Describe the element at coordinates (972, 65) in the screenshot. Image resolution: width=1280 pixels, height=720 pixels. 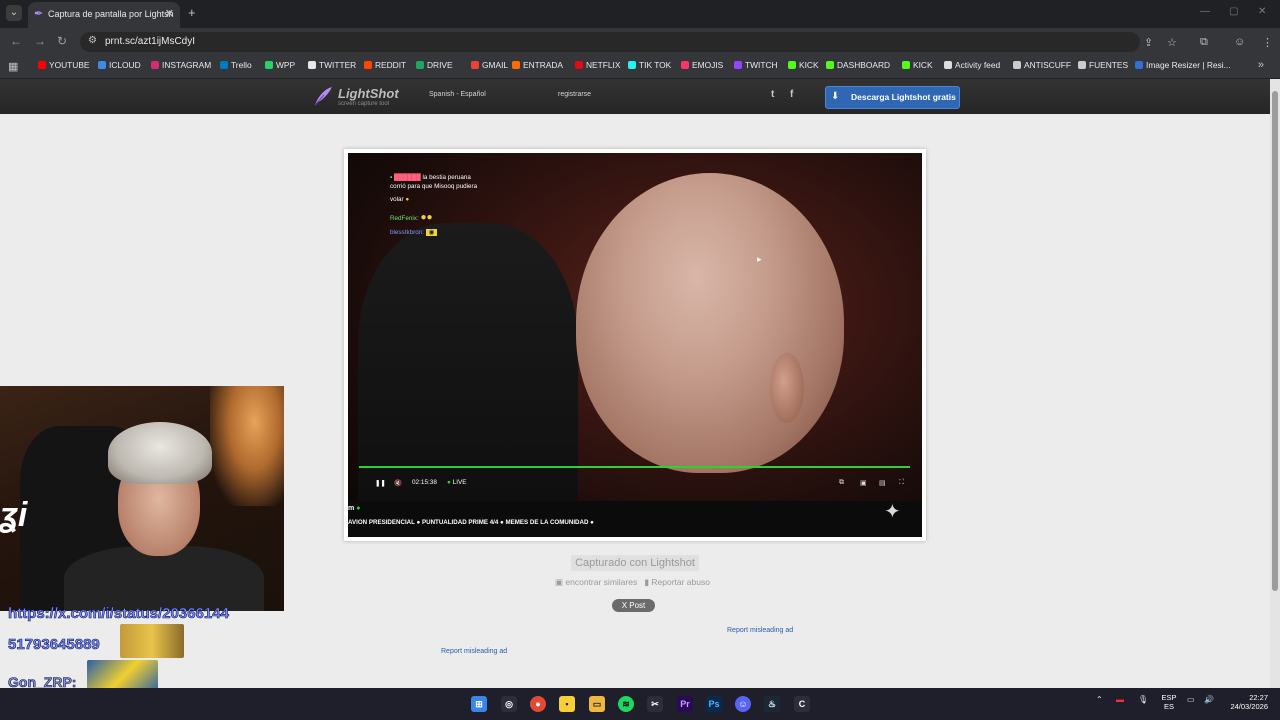
I see `bookmark-item: Activity feed` at that location.